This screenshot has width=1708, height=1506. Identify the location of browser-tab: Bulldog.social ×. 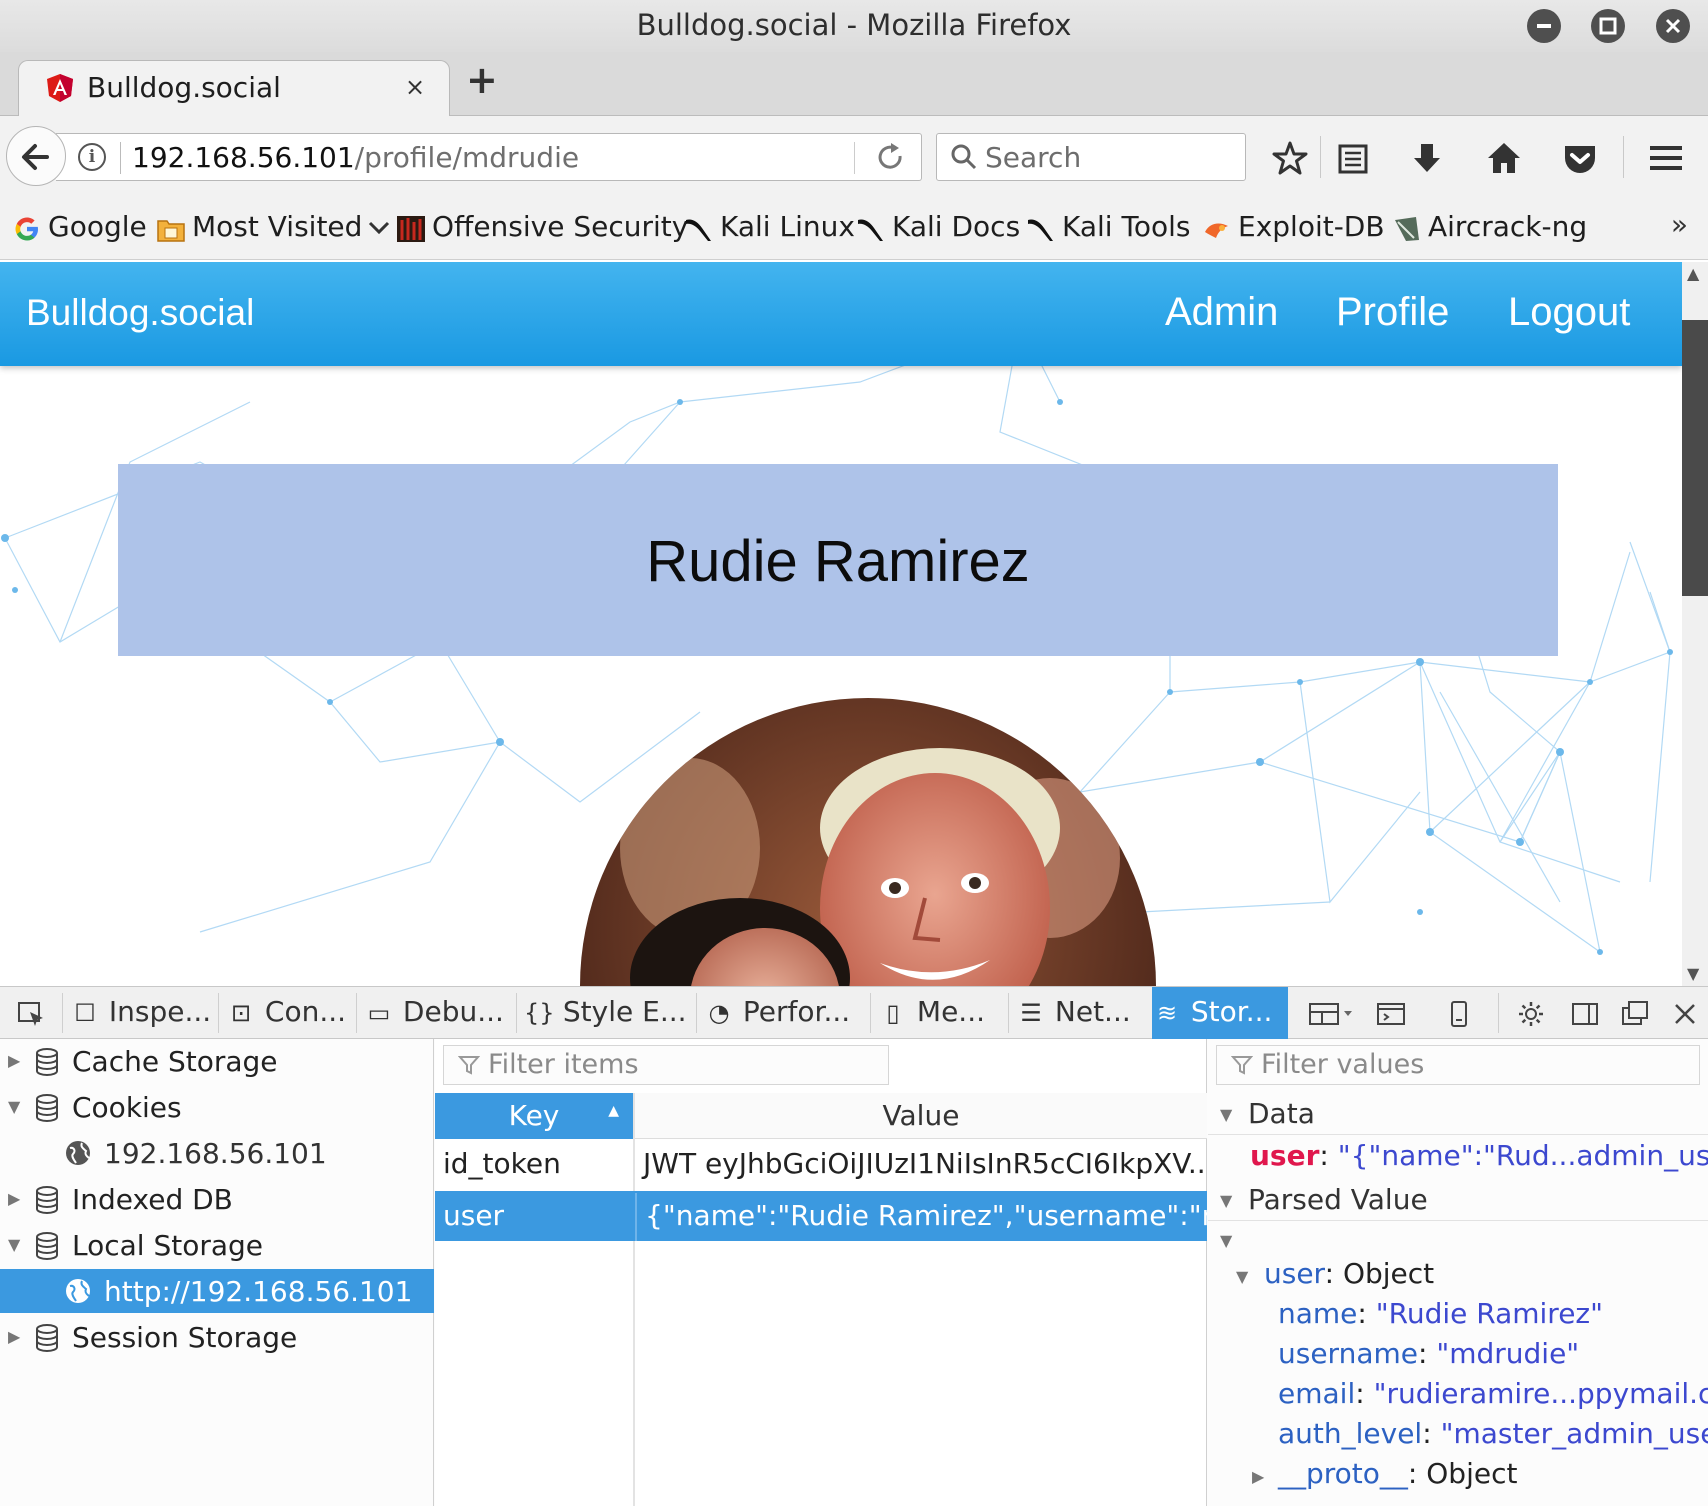
(234, 88).